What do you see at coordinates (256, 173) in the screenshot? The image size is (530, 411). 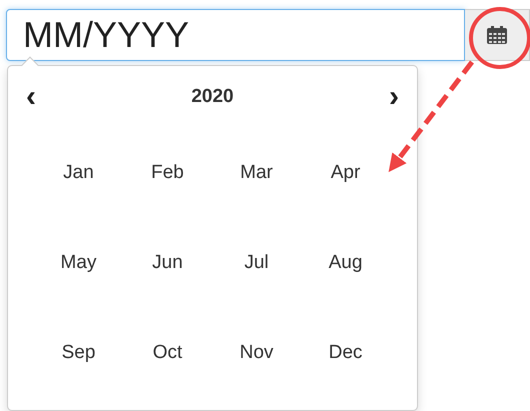 I see `month-button: Mar` at bounding box center [256, 173].